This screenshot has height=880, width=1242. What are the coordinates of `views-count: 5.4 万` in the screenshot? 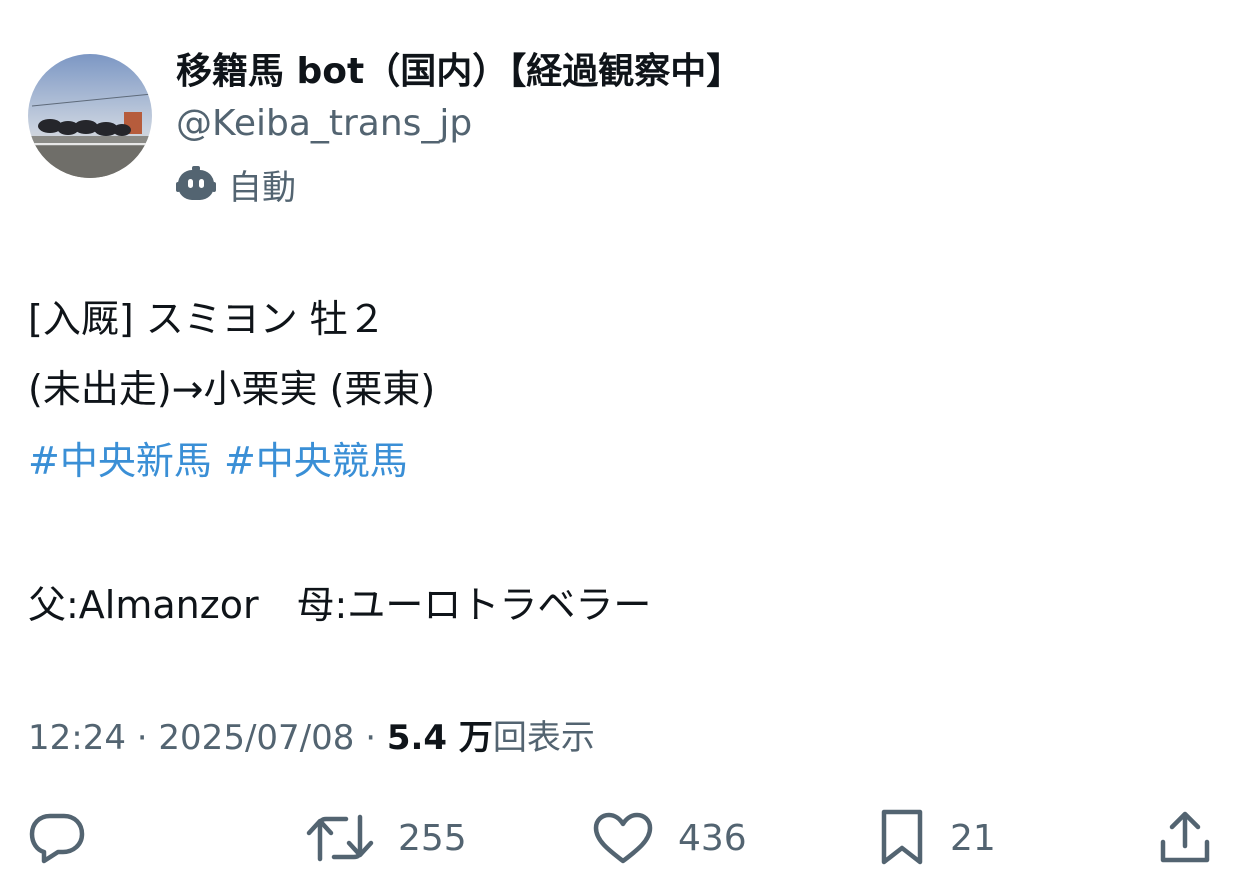 It's located at (439, 738).